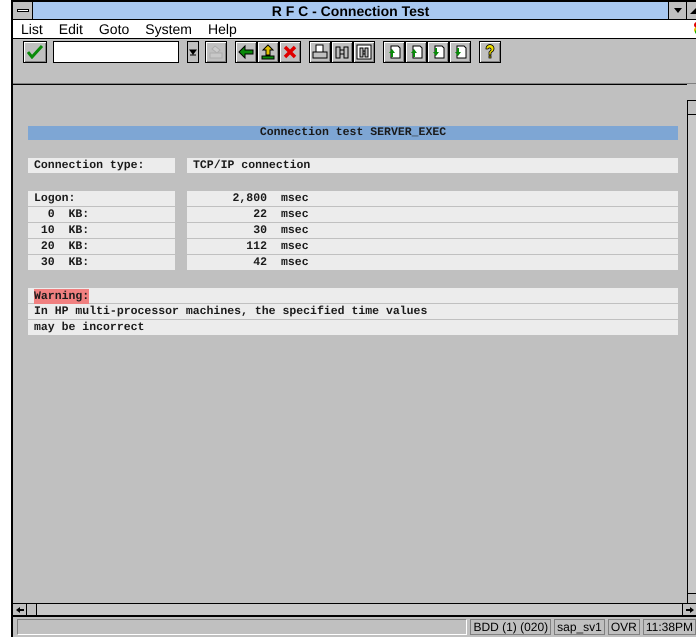 This screenshot has width=696, height=637. I want to click on window-title: R F C - Connection Test, so click(350, 10).